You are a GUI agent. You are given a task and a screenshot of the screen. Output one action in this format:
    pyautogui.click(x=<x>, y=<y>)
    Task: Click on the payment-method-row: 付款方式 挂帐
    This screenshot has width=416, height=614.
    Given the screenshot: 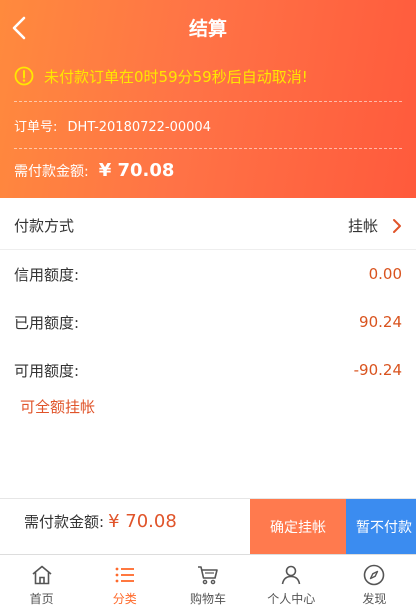 What is the action you would take?
    pyautogui.click(x=208, y=226)
    